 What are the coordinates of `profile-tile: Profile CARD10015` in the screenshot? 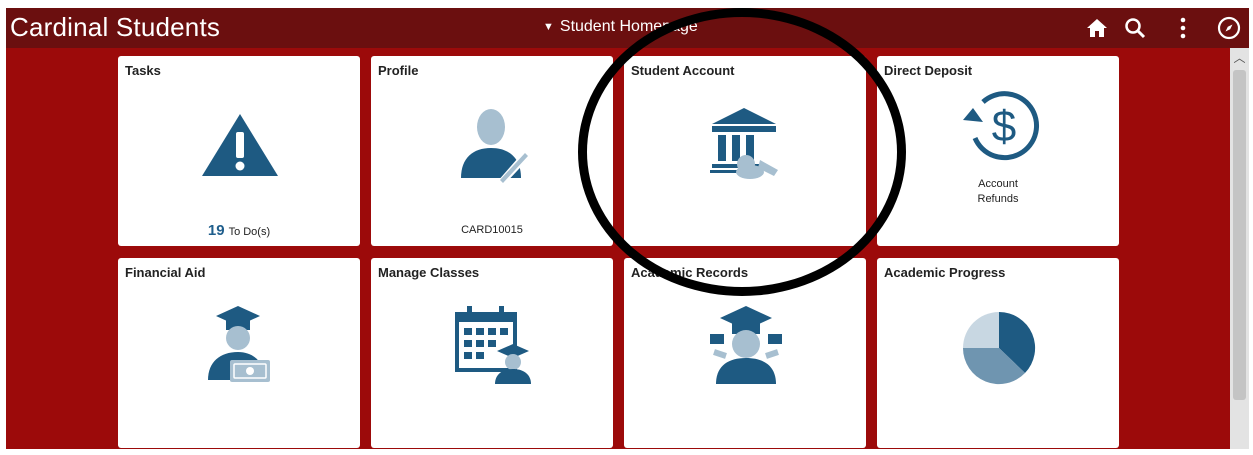 It's located at (492, 151).